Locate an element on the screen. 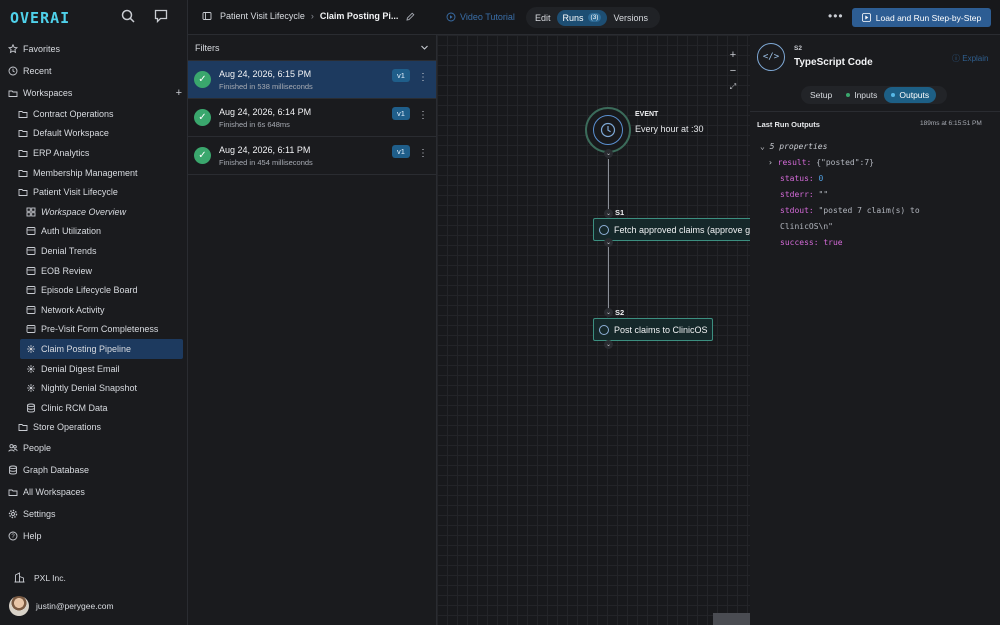 This screenshot has height=625, width=1000. sidebar-item-board: Episode Lifecycle Board is located at coordinates (94, 290).